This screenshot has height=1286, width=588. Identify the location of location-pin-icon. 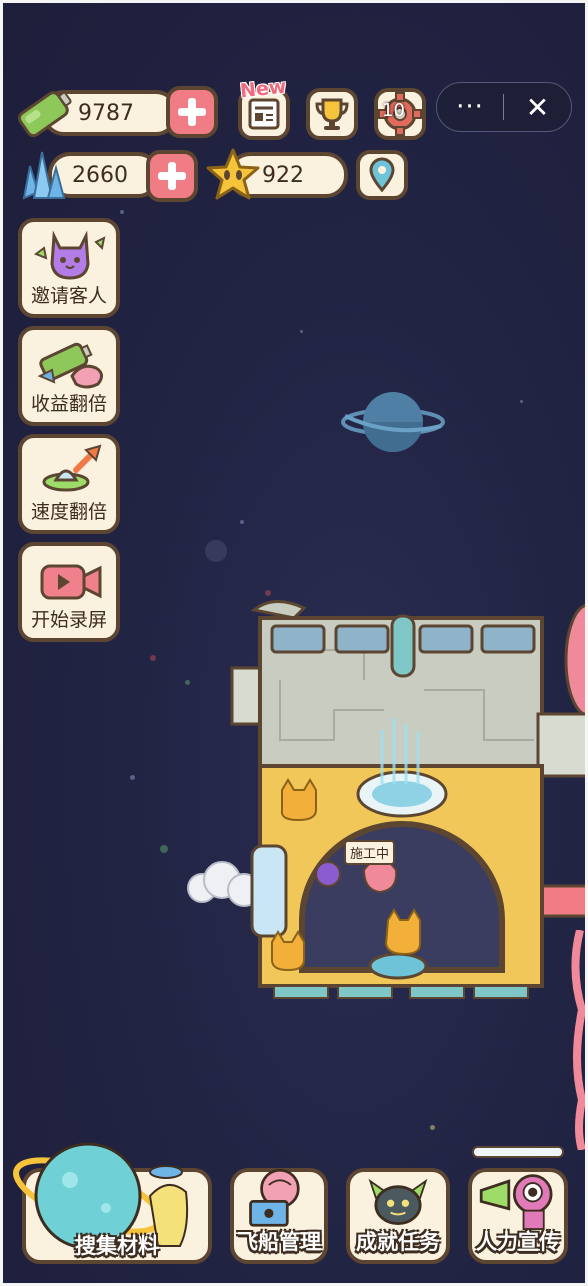
(382, 175).